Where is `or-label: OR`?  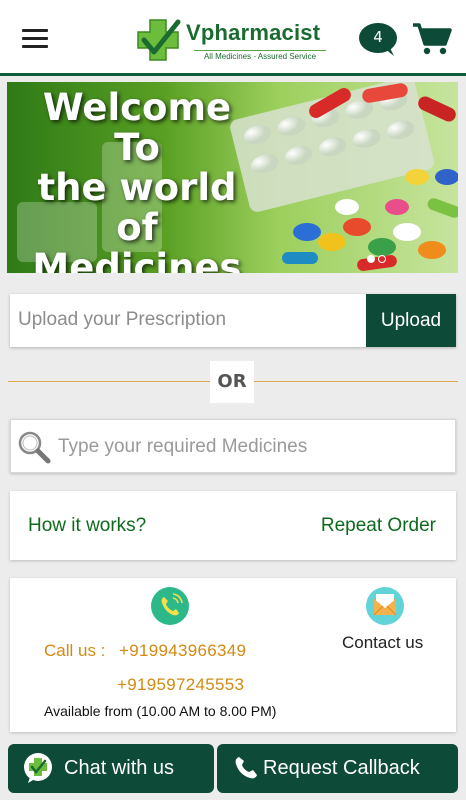 or-label: OR is located at coordinates (232, 382).